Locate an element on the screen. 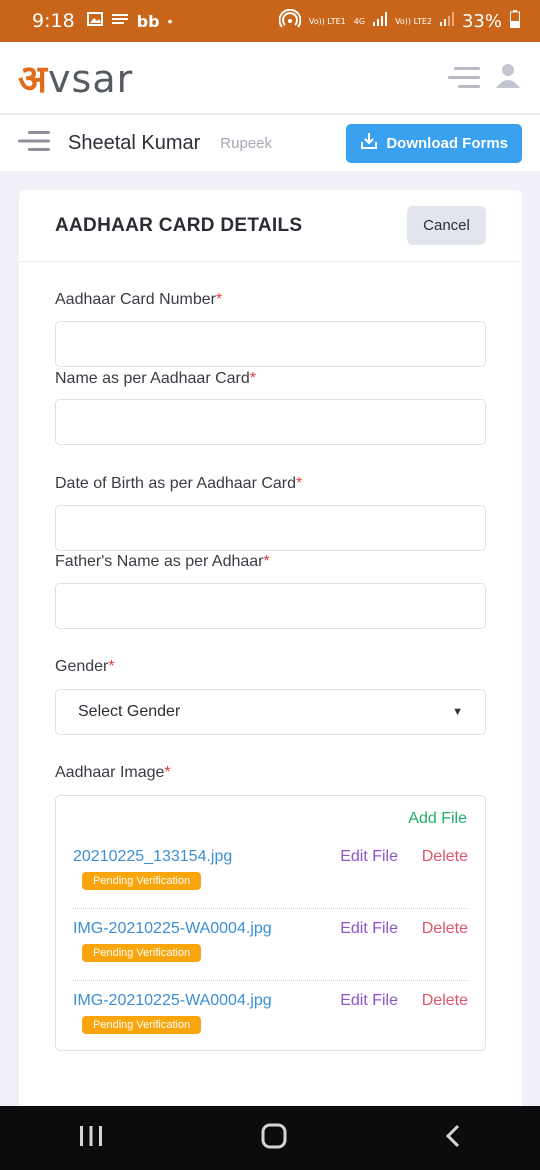 The width and height of the screenshot is (540, 1170). father-name-label-text: Father's Name as per Adhaar is located at coordinates (159, 561).